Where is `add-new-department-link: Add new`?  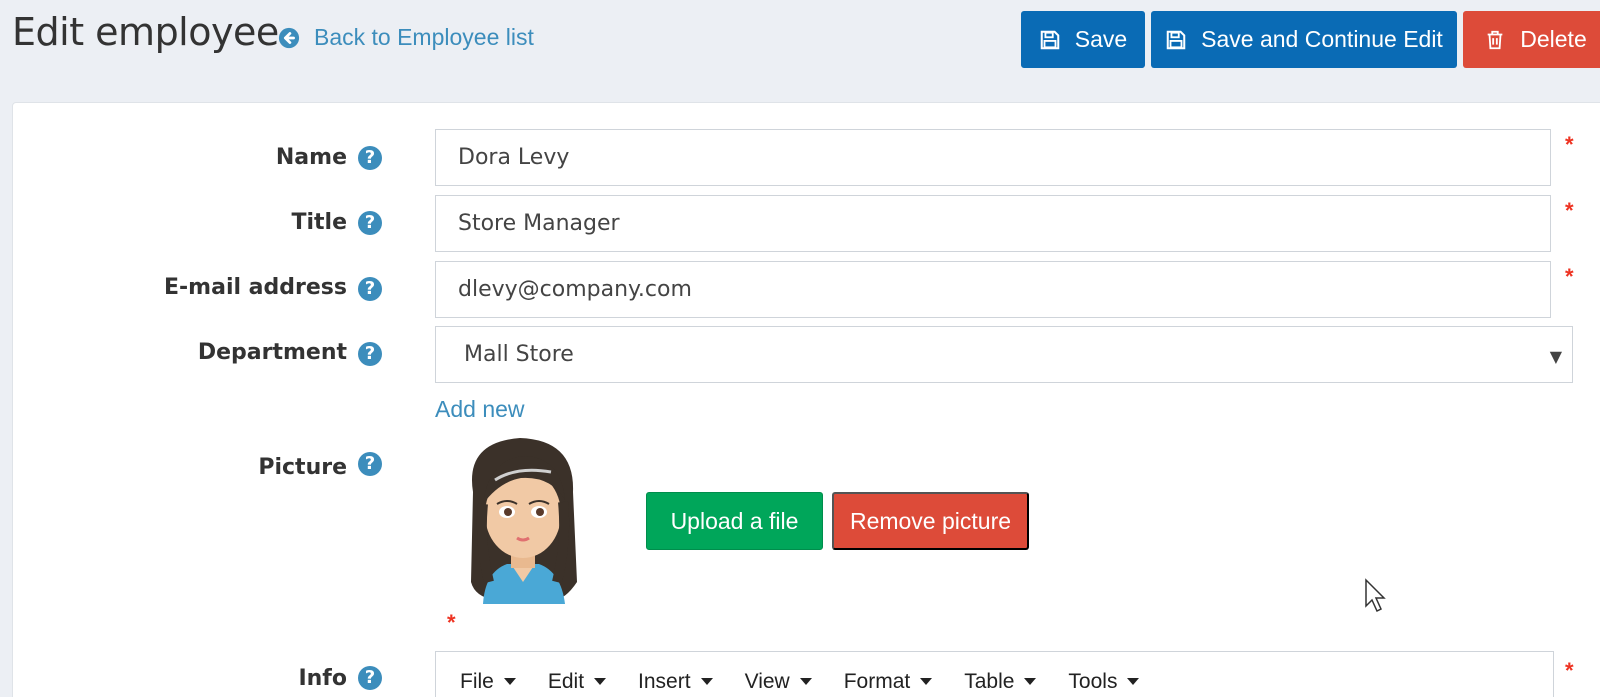 add-new-department-link: Add new is located at coordinates (480, 409).